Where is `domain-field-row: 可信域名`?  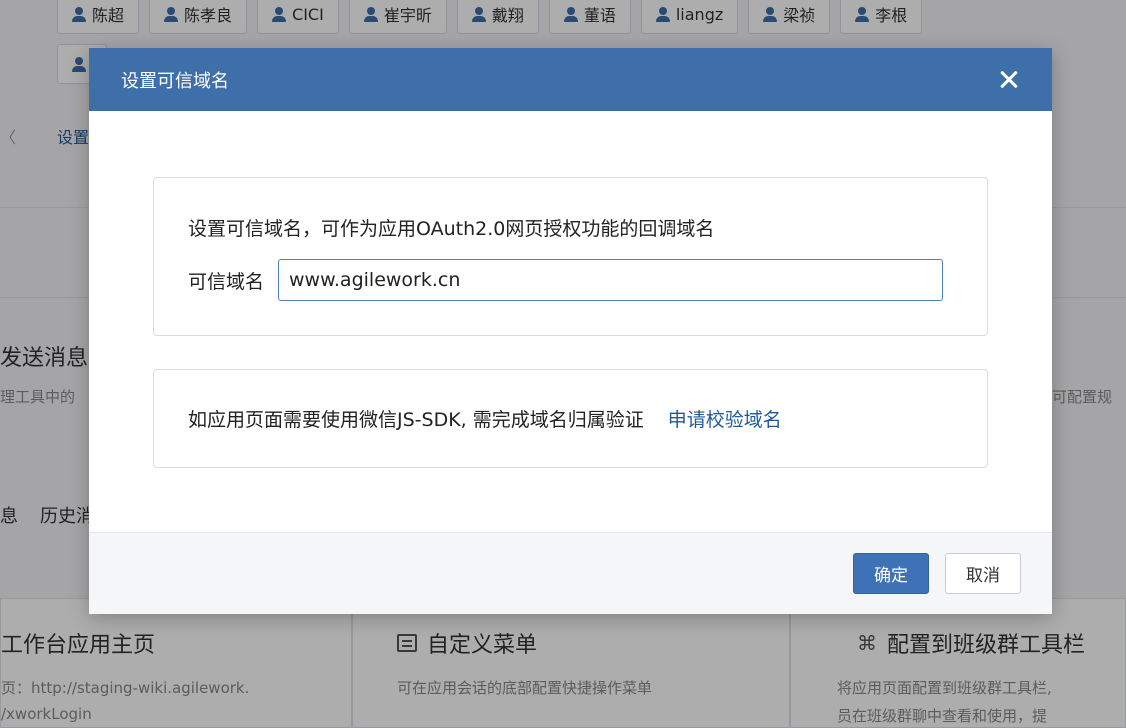
domain-field-row: 可信域名 is located at coordinates (570, 280).